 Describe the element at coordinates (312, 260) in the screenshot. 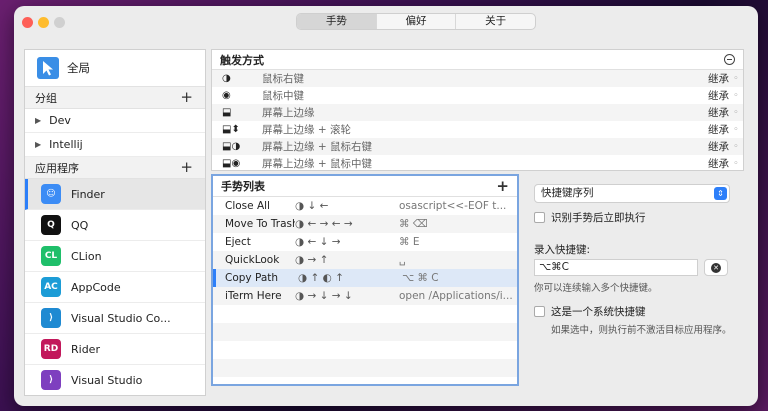

I see `gesture-pattern: ◑ → ↑` at that location.